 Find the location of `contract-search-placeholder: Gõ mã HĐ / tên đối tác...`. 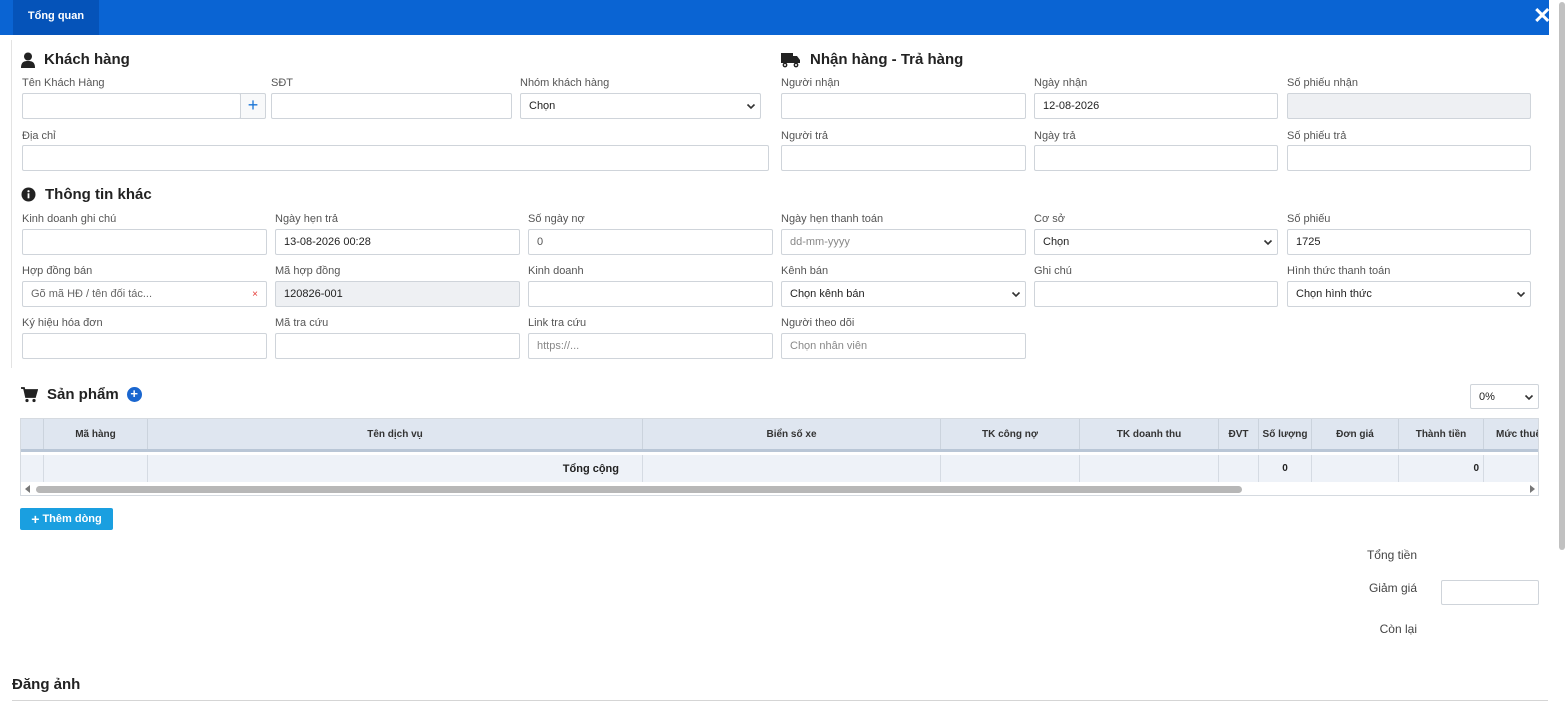

contract-search-placeholder: Gõ mã HĐ / tên đối tác... is located at coordinates (92, 294).